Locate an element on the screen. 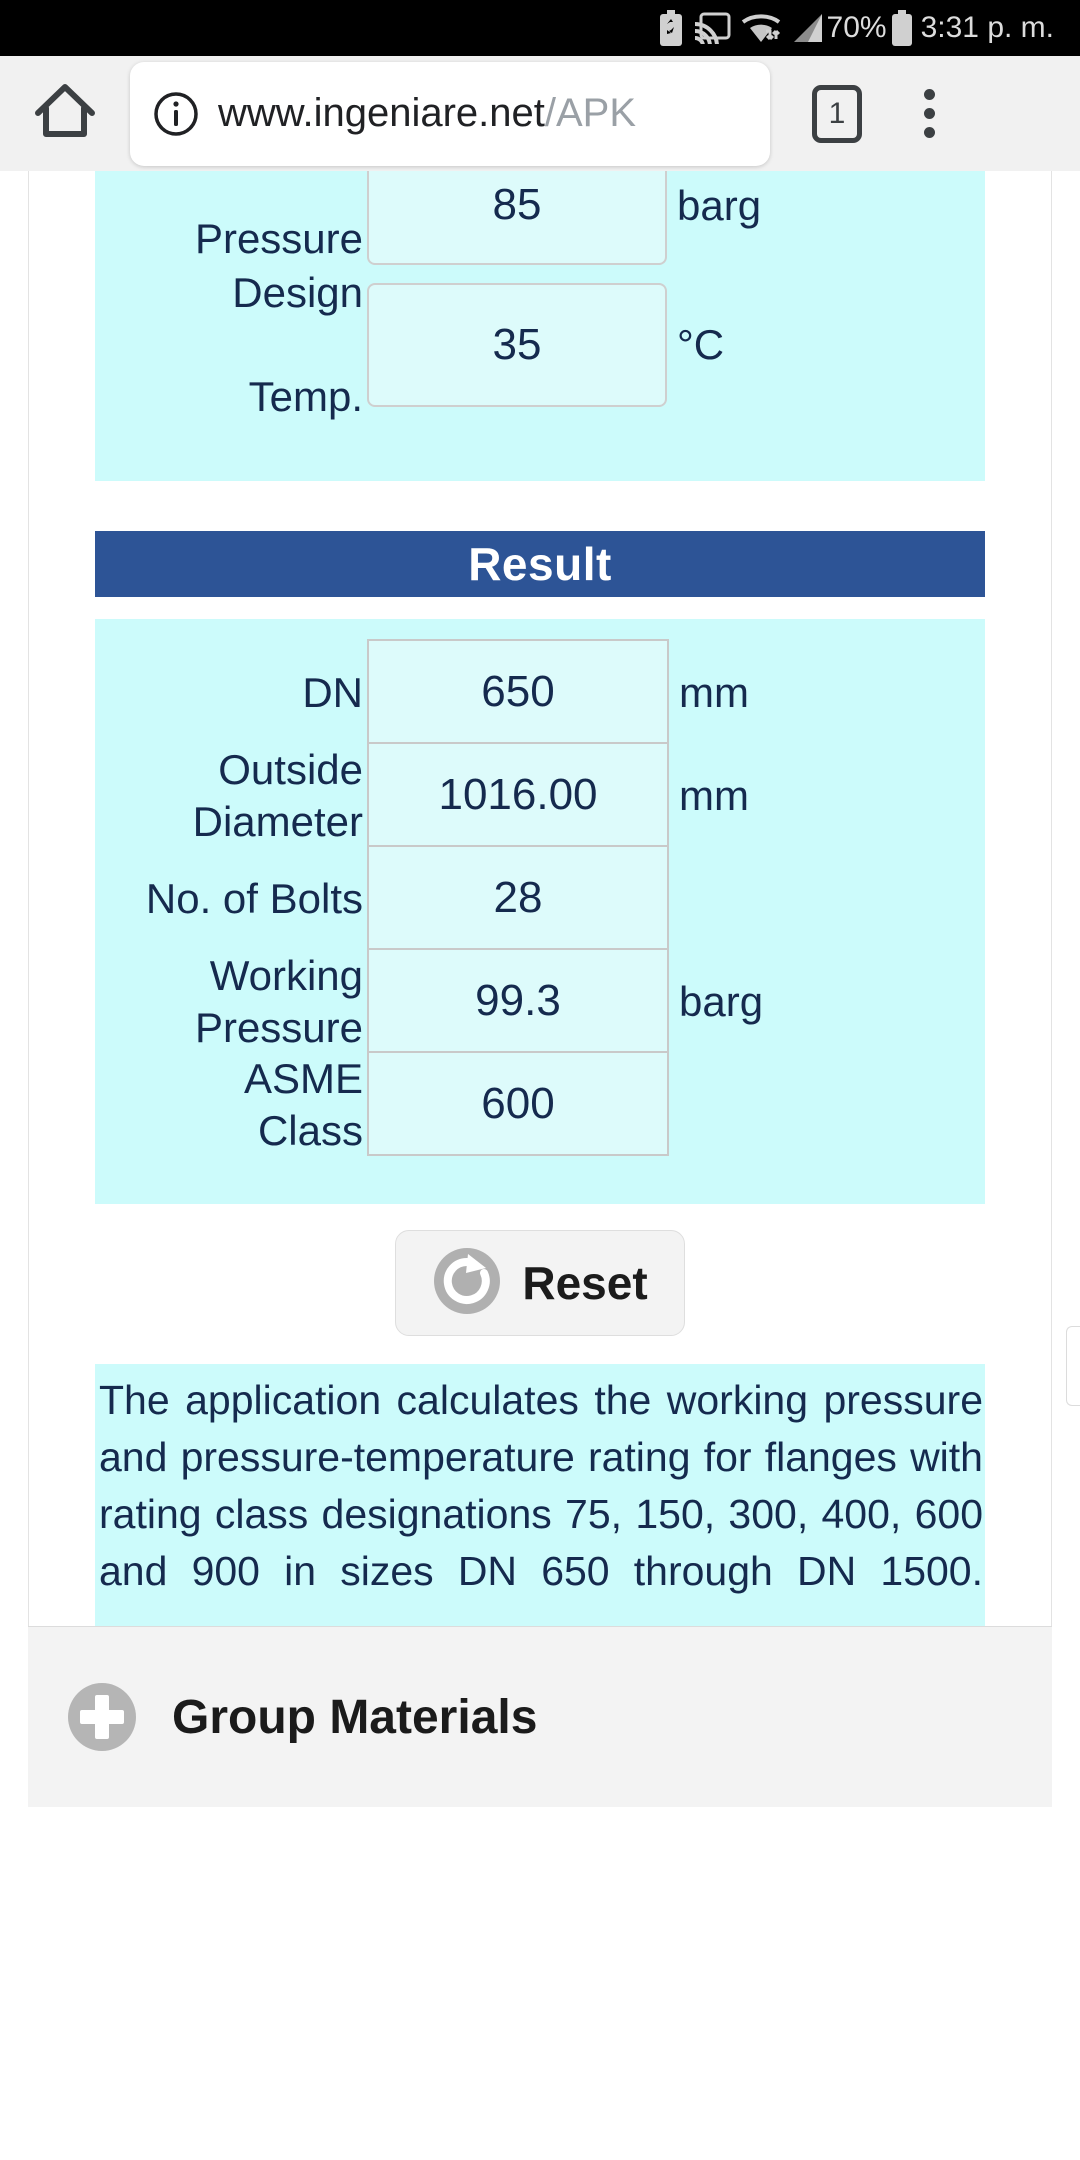  result-value-outside-diameter: 1016.00 is located at coordinates (518, 794).